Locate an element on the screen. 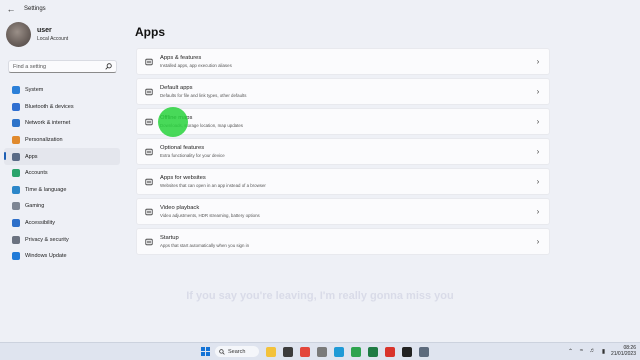 This screenshot has height=360, width=640. settings-taskbar-icon is located at coordinates (322, 352).